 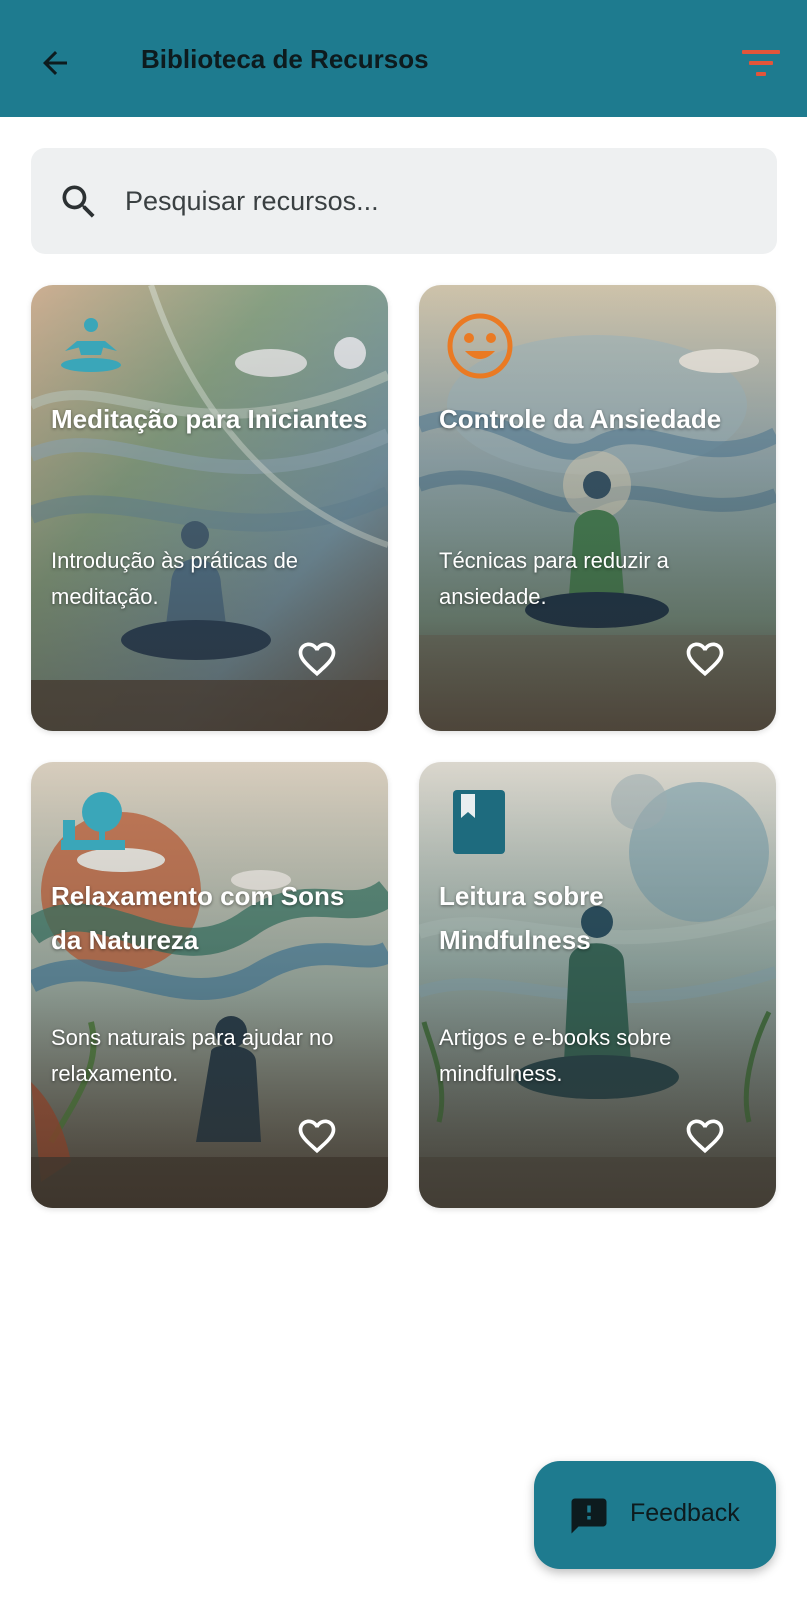 I want to click on filter-icon, so click(x=761, y=63).